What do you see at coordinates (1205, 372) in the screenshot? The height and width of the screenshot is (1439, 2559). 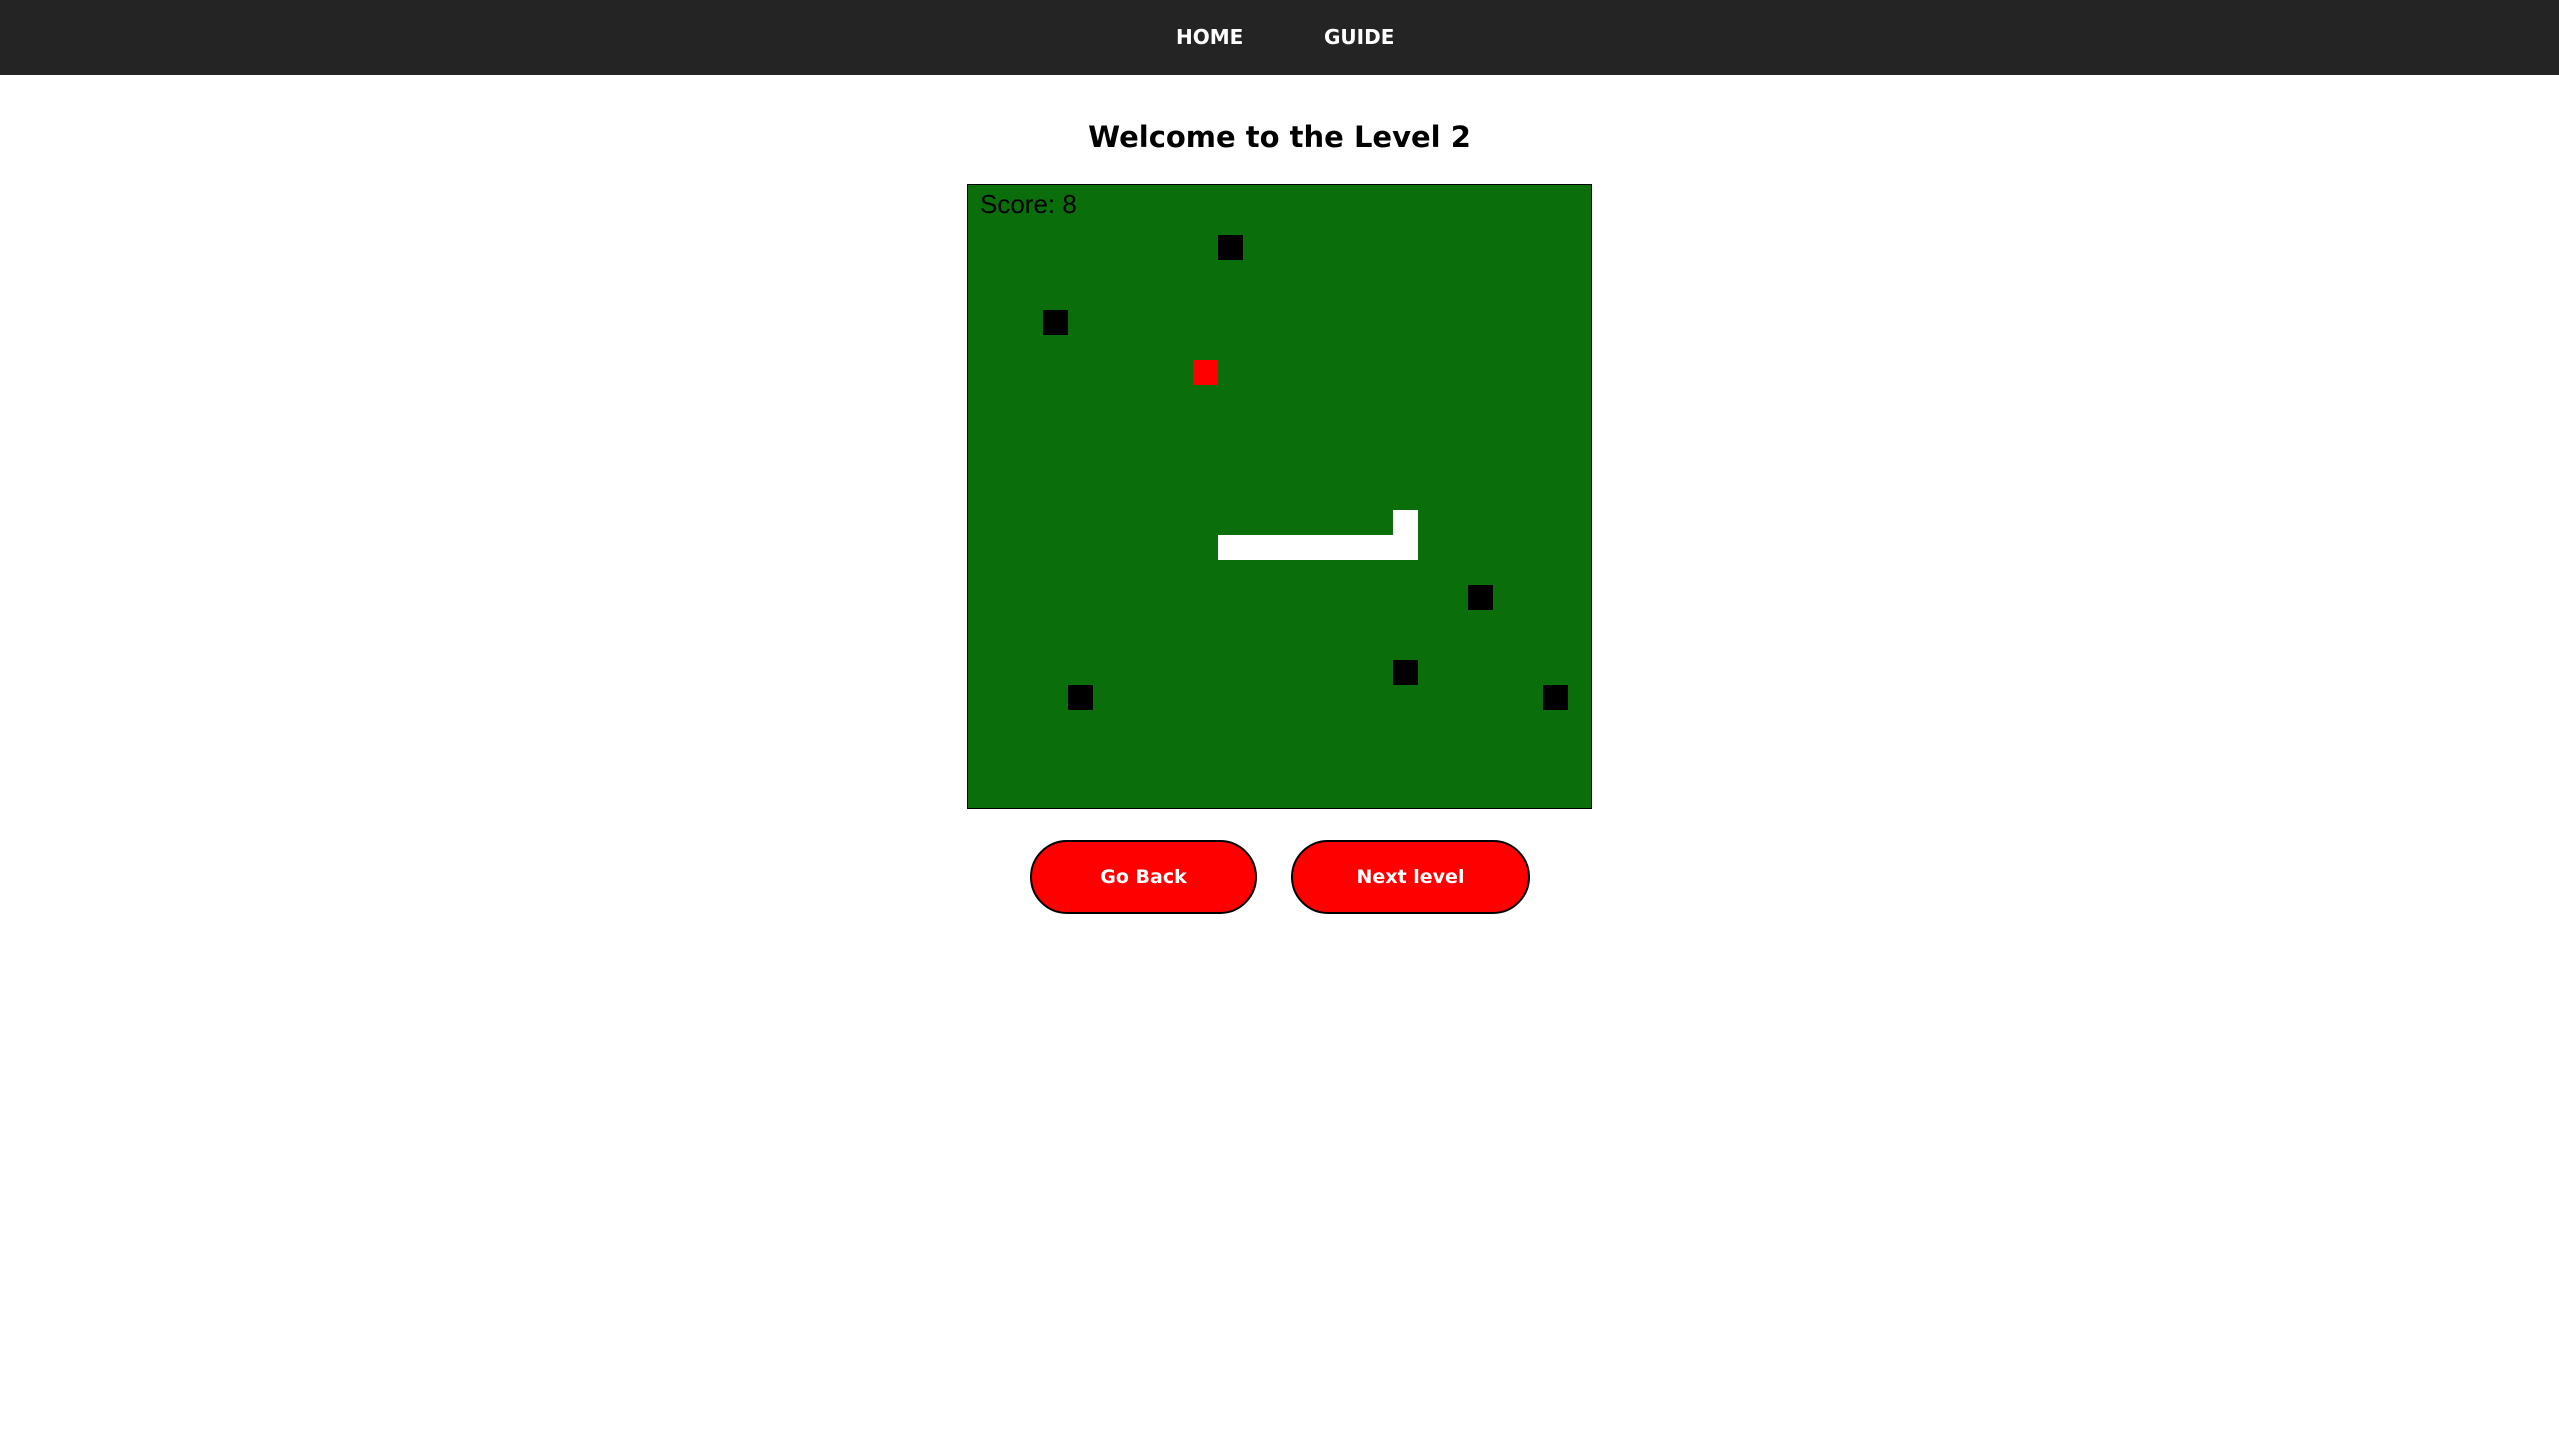 I see `food-item` at bounding box center [1205, 372].